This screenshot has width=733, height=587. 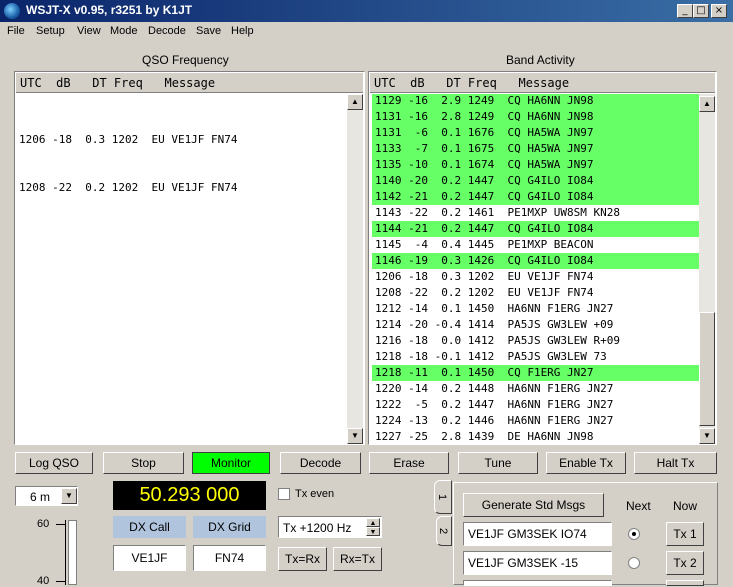 I want to click on tx-even-label: Tx even, so click(x=315, y=494).